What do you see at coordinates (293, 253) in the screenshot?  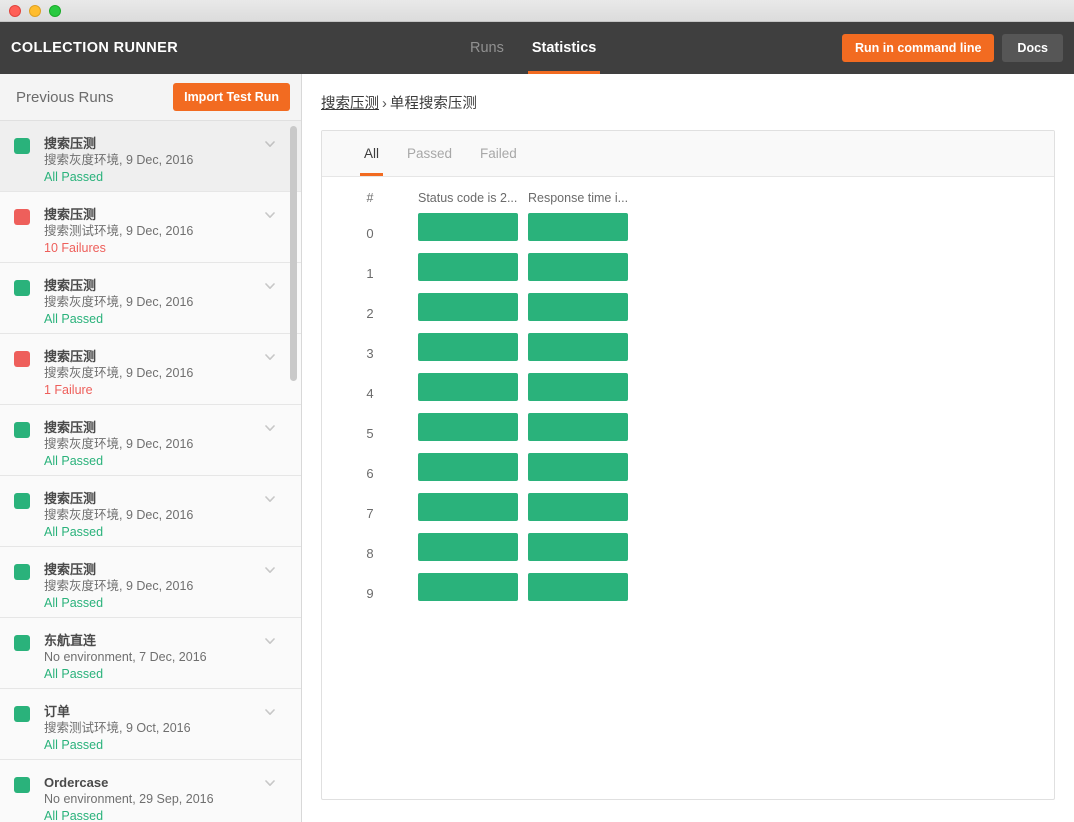 I see `sidebar-scrollbar-thumb` at bounding box center [293, 253].